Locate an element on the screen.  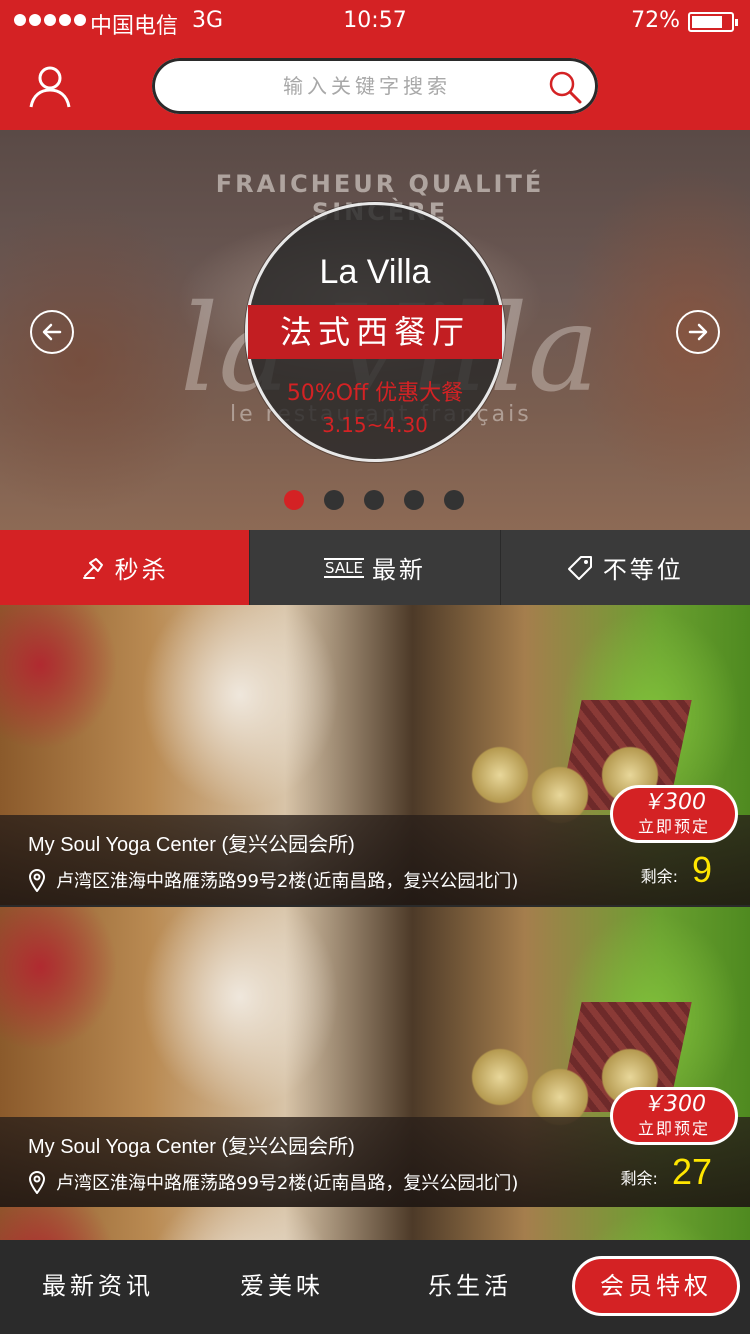
search-bar is located at coordinates (375, 86).